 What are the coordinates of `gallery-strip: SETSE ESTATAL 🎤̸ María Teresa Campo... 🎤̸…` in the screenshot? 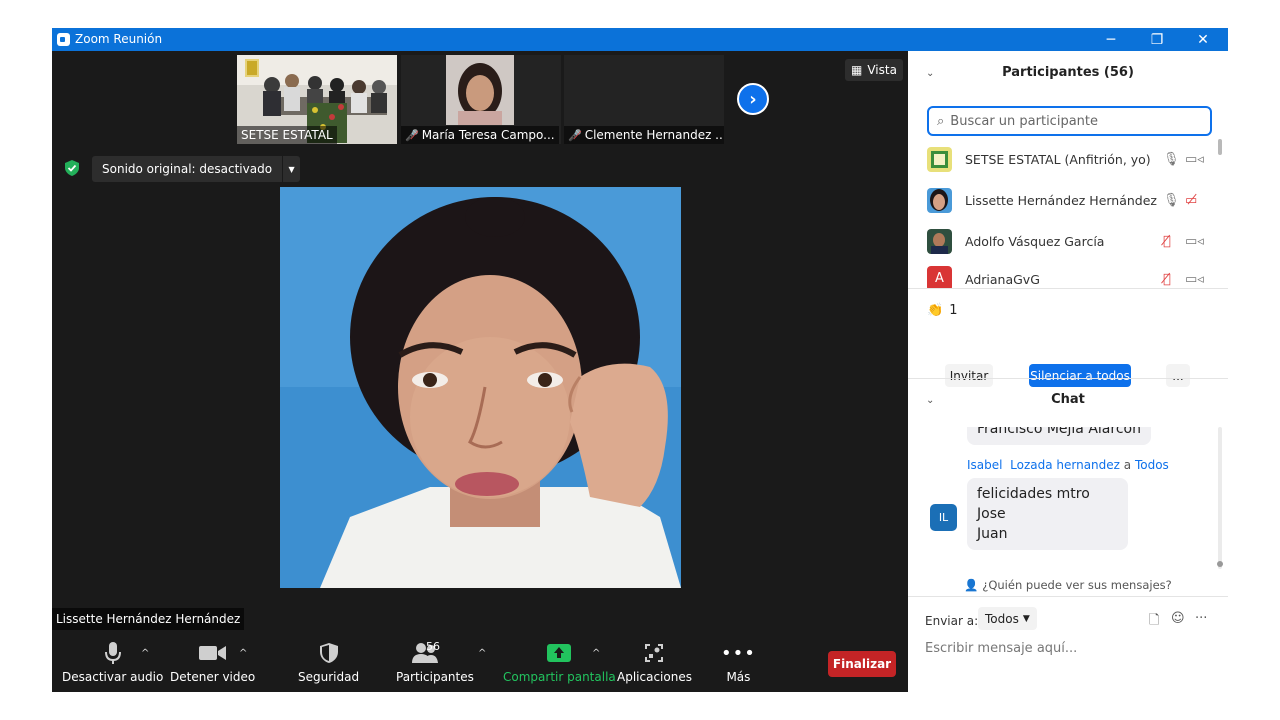 It's located at (480, 99).